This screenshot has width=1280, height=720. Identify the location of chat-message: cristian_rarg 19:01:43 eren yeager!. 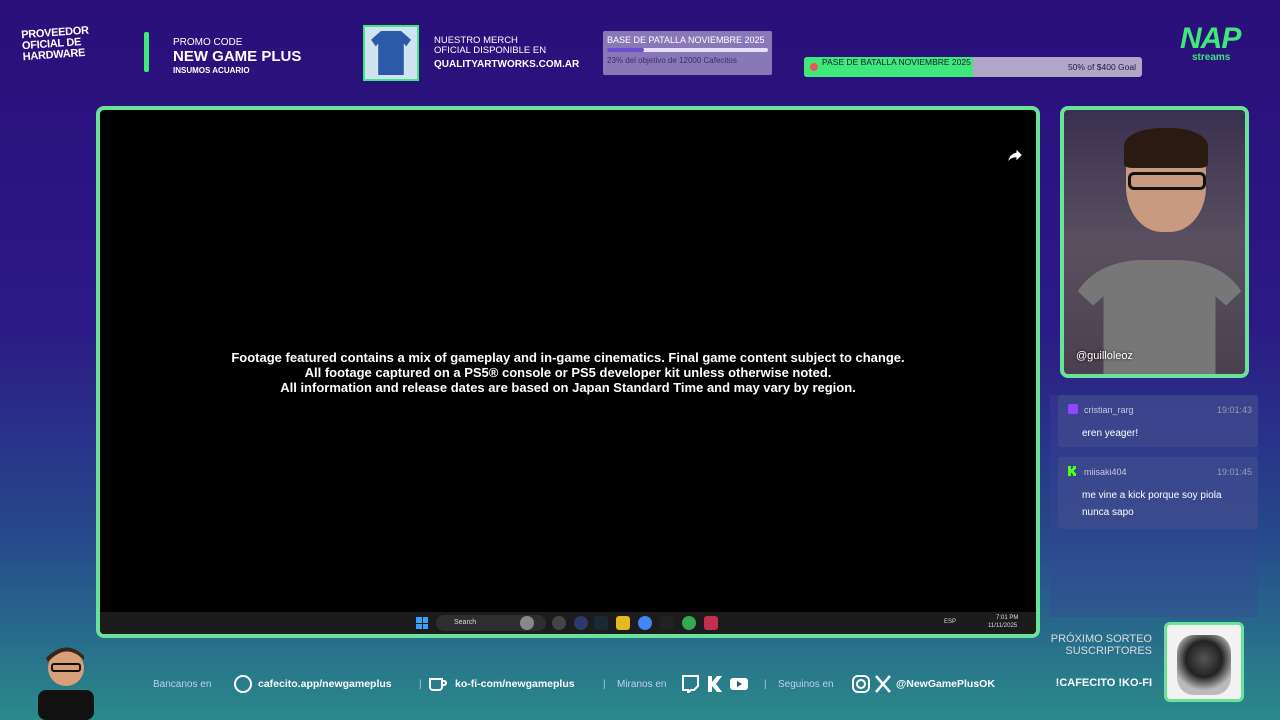
(1158, 421).